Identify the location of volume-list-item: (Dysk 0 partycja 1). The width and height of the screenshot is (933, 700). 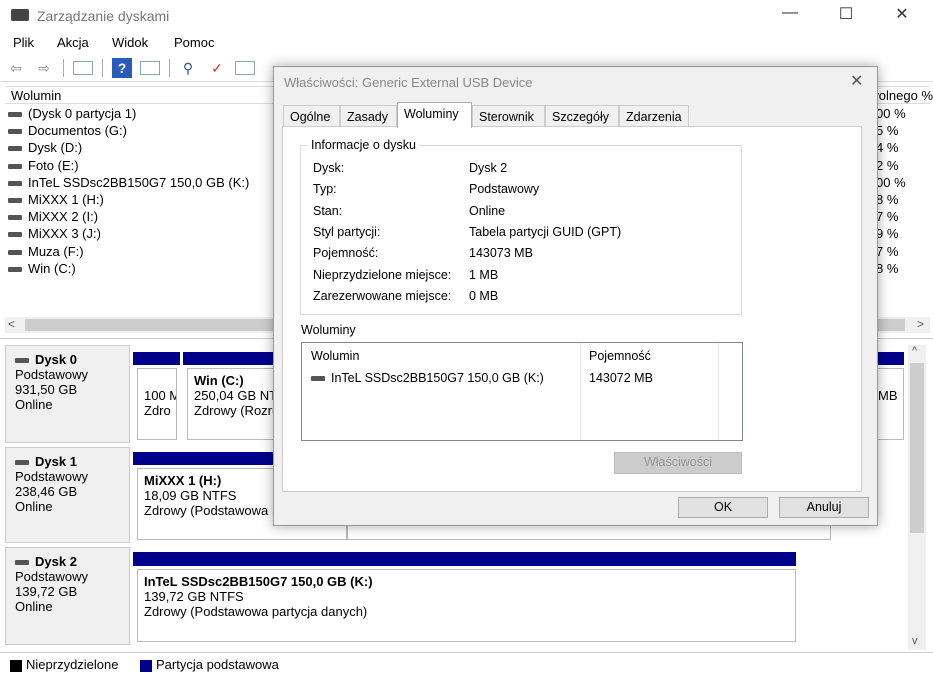
(72, 114).